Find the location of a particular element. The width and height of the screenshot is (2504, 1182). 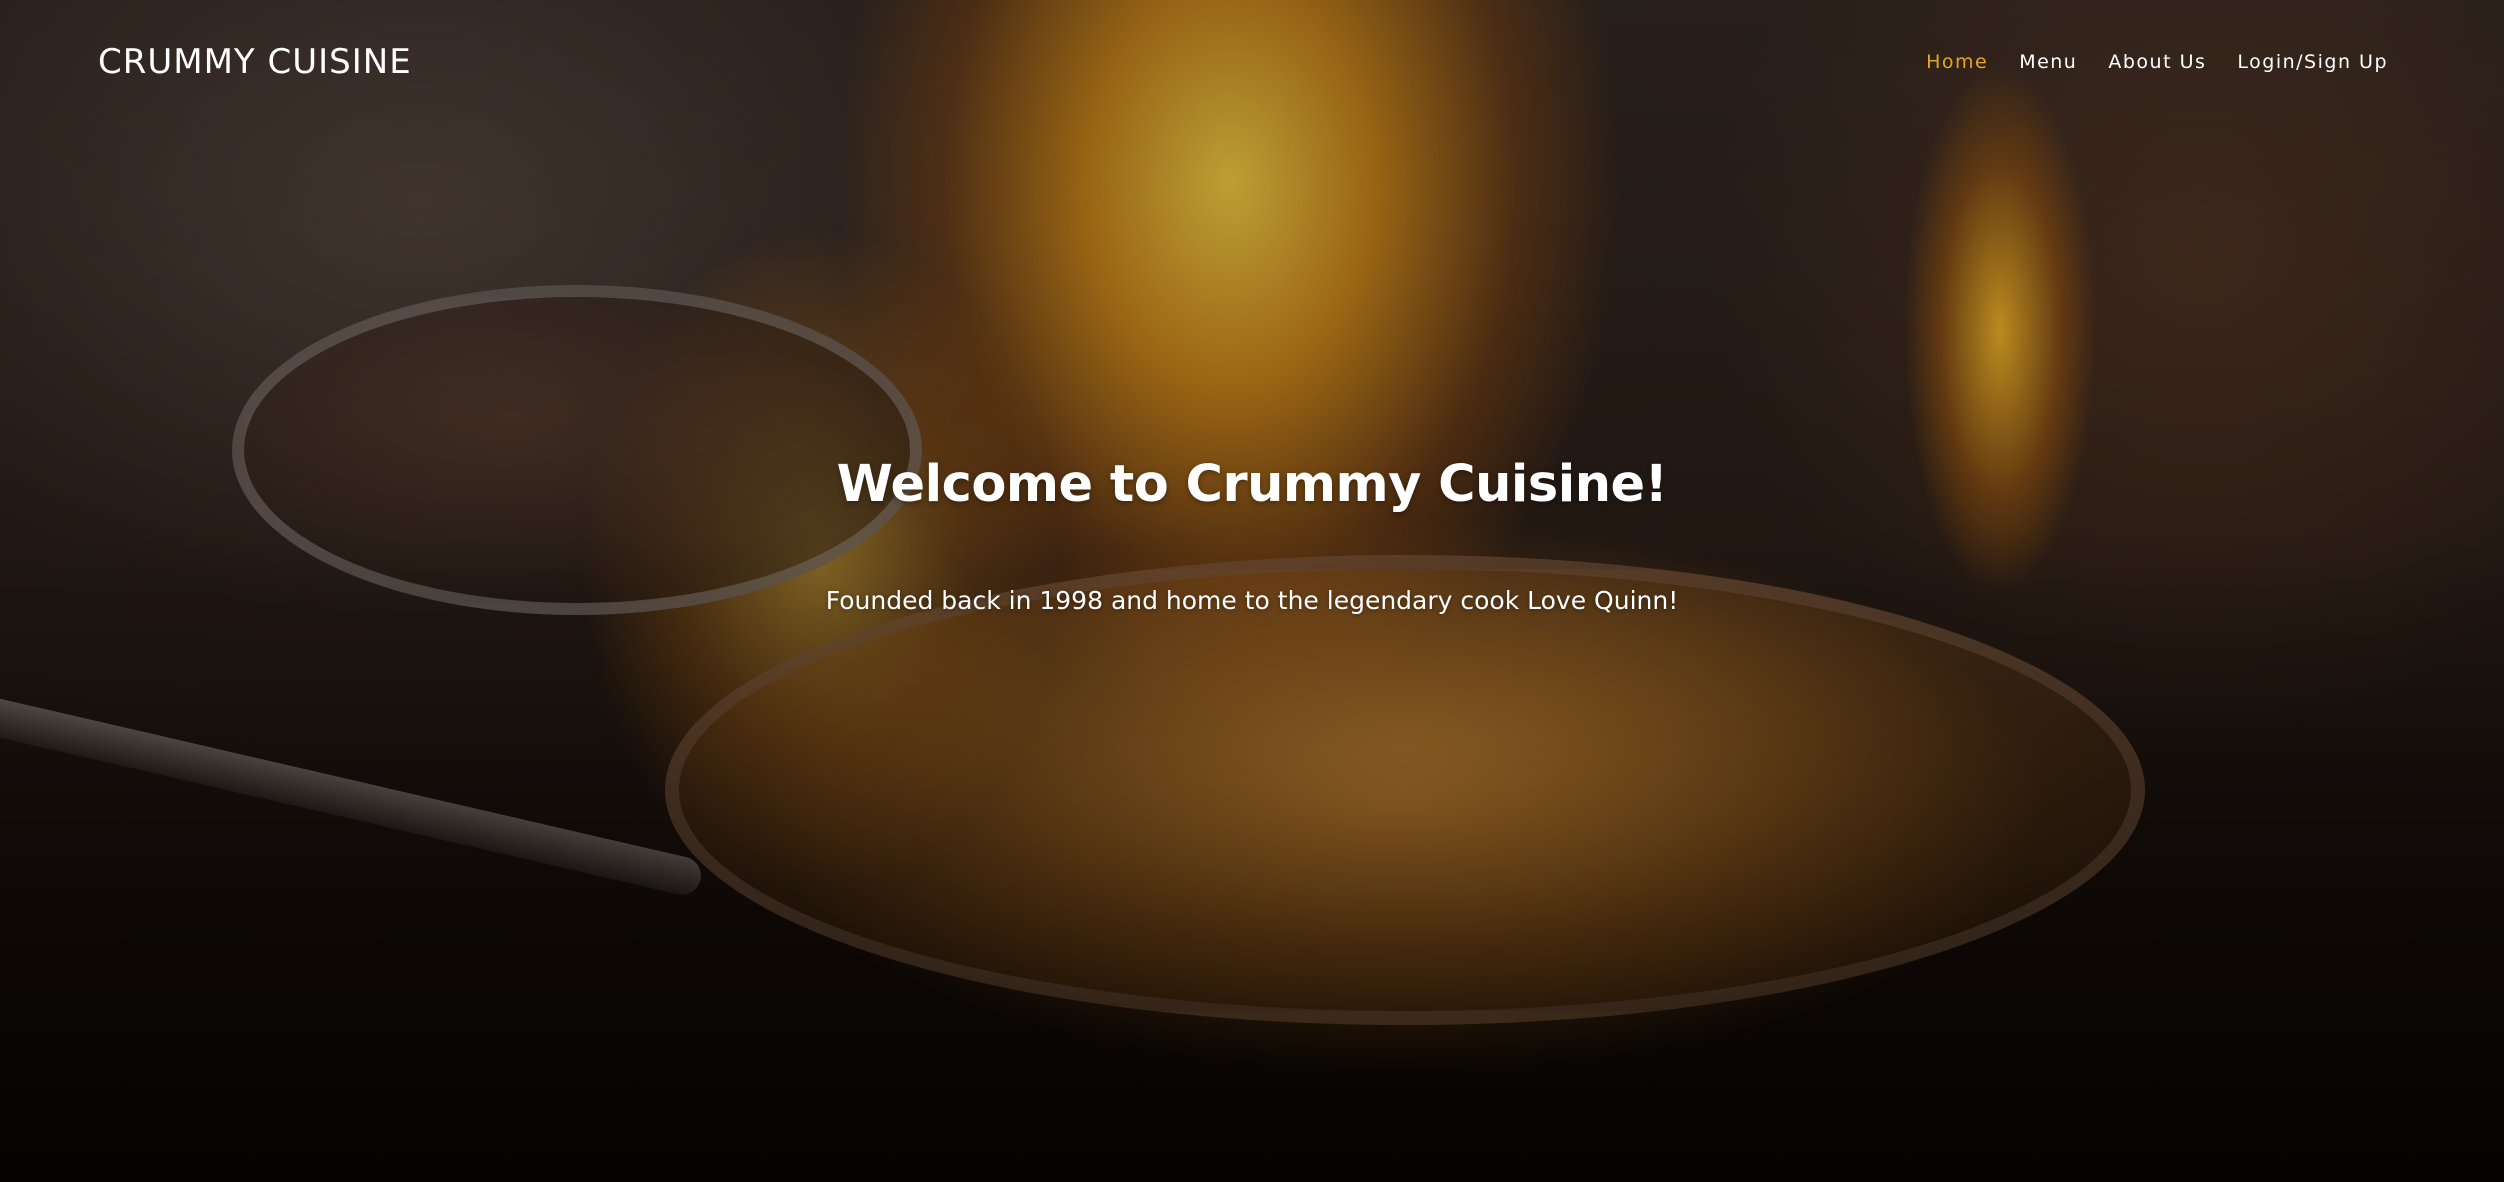

nav-link-menu: Menu is located at coordinates (2048, 62).